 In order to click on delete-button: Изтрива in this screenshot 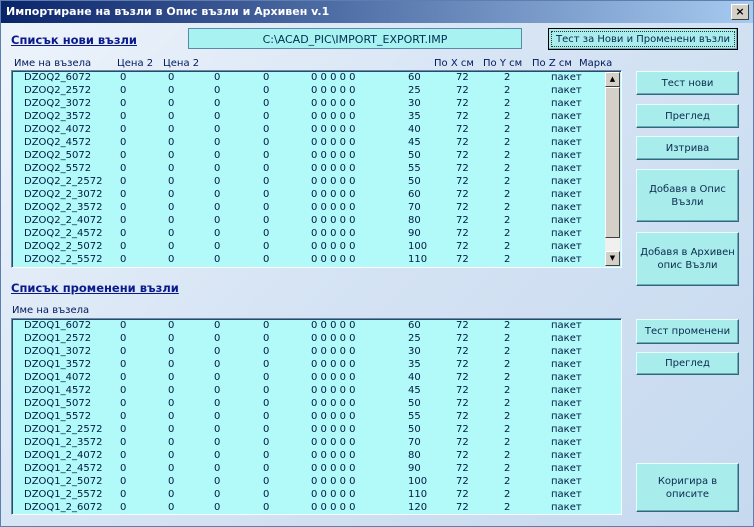, I will do `click(687, 148)`.